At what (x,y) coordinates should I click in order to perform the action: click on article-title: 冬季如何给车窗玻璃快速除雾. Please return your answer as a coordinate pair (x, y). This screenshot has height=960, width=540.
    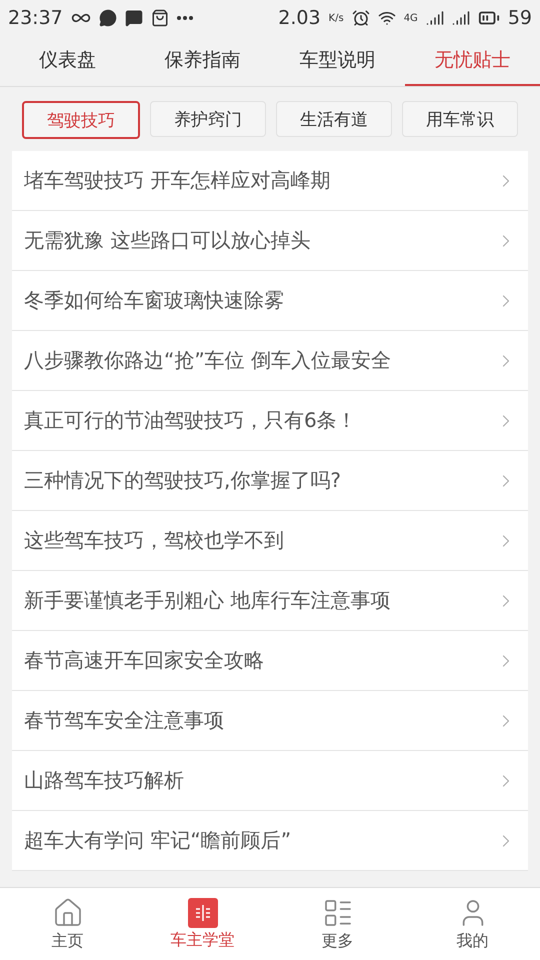
    Looking at the image, I should click on (154, 300).